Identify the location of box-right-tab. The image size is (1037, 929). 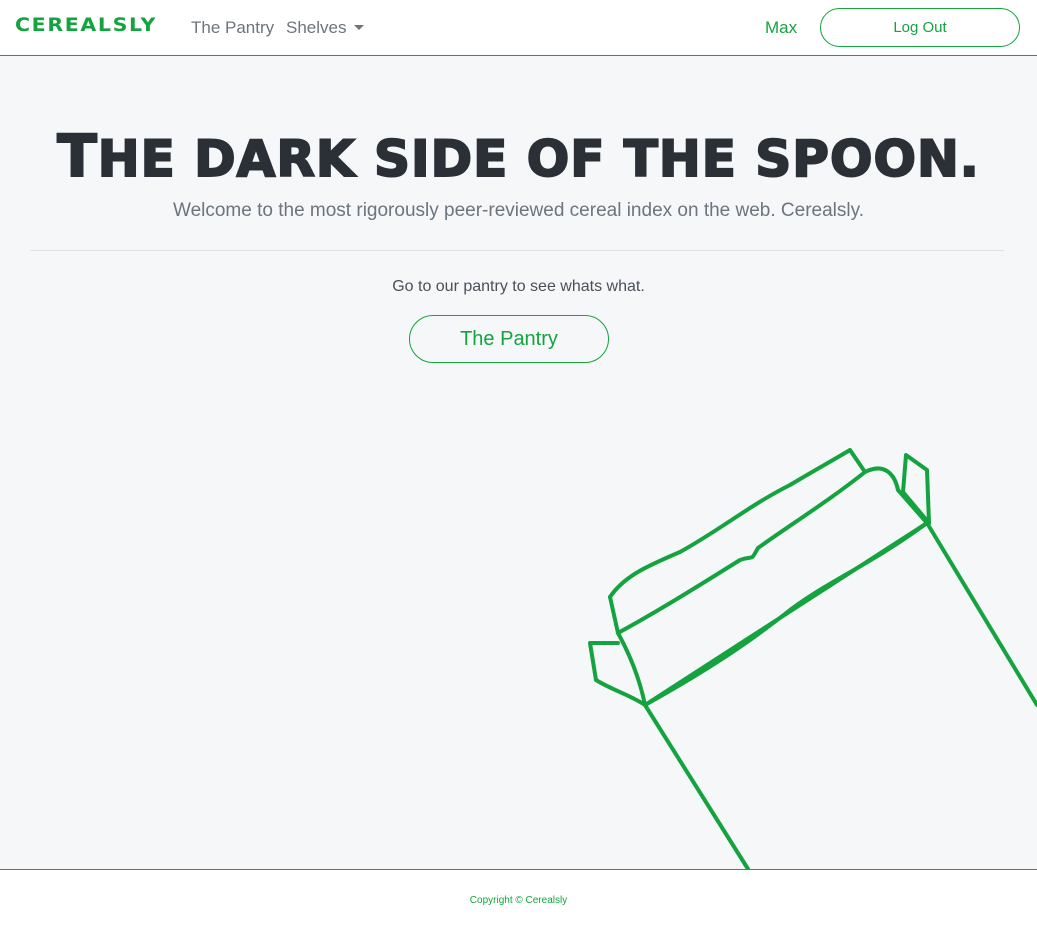
(916, 489).